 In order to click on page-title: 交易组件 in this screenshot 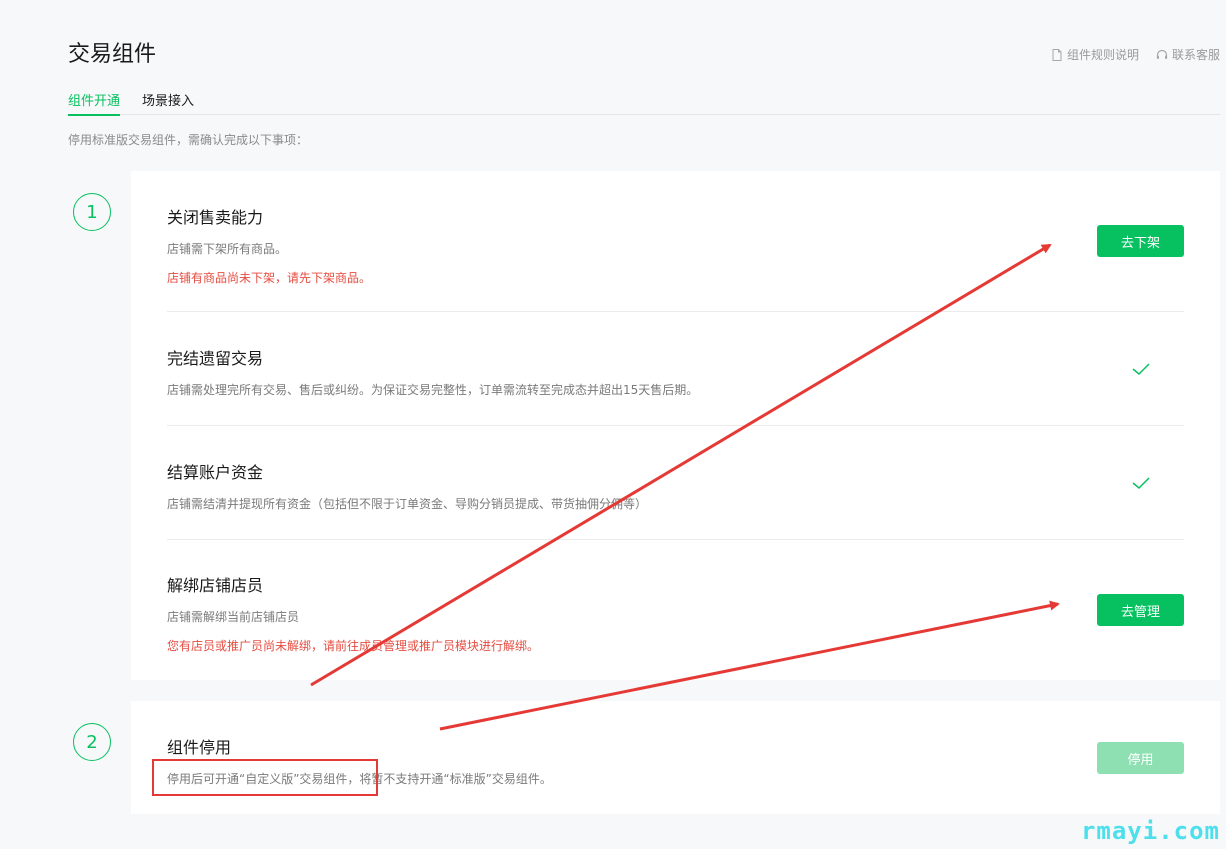, I will do `click(112, 54)`.